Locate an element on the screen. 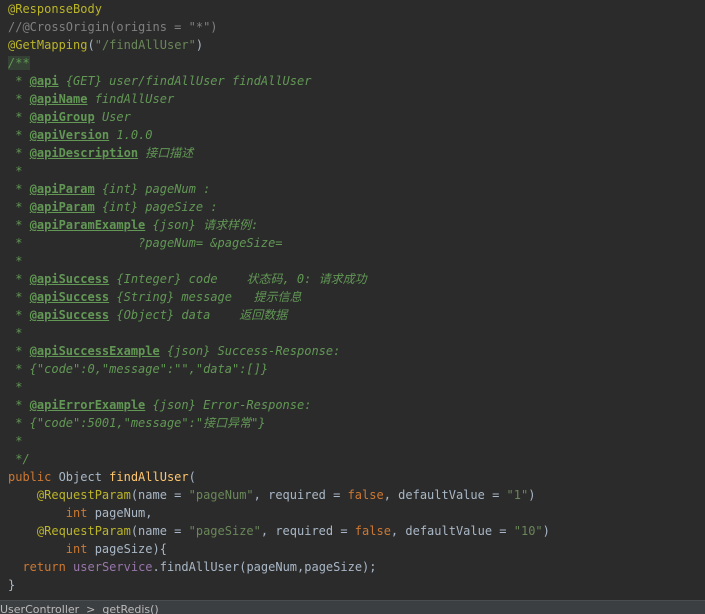 This screenshot has width=705, height=614. code-token: (name = is located at coordinates (159, 531).